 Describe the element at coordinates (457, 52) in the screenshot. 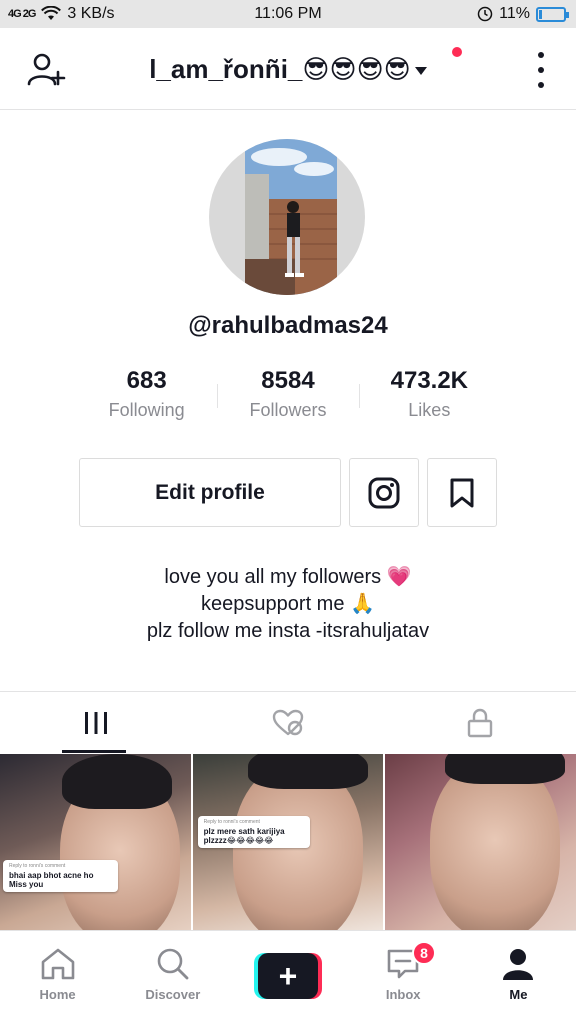

I see `notification-dot` at that location.